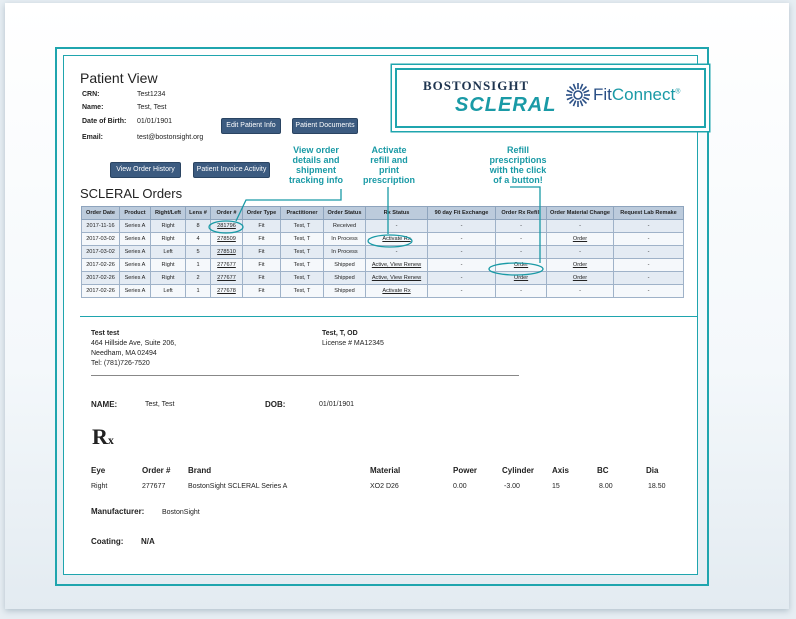 The width and height of the screenshot is (796, 619). Describe the element at coordinates (275, 404) in the screenshot. I see `rx-dob-label: DOB:` at that location.